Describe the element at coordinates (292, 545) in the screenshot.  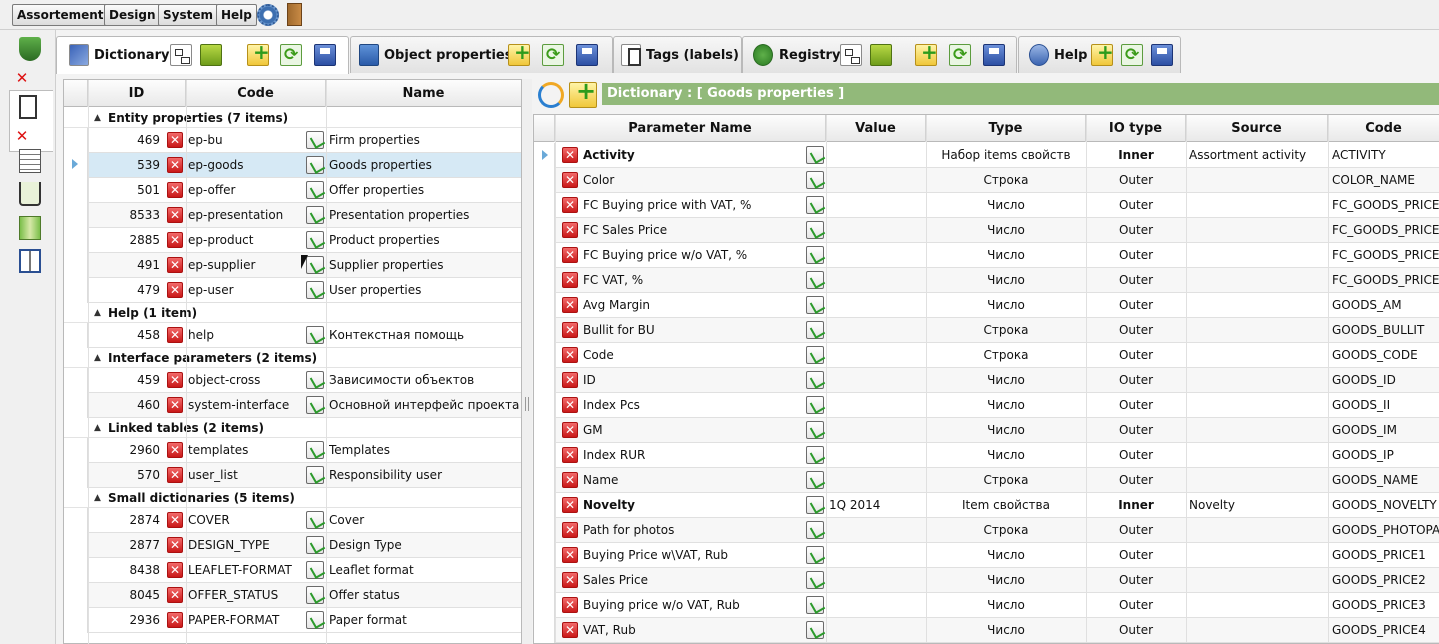
I see `table-row: 2877 ✕ DESIGN_TYPE Design Type` at that location.